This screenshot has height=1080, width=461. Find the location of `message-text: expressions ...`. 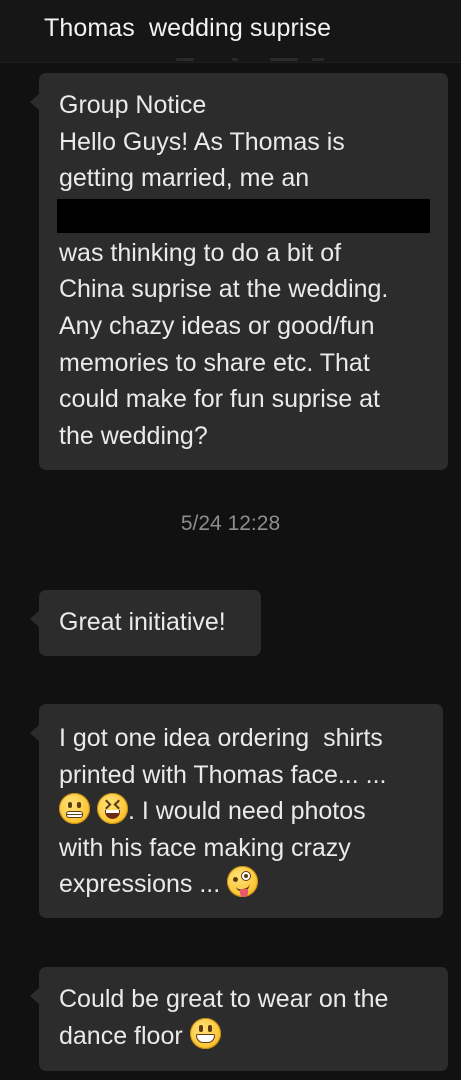

message-text: expressions ... is located at coordinates (140, 884).